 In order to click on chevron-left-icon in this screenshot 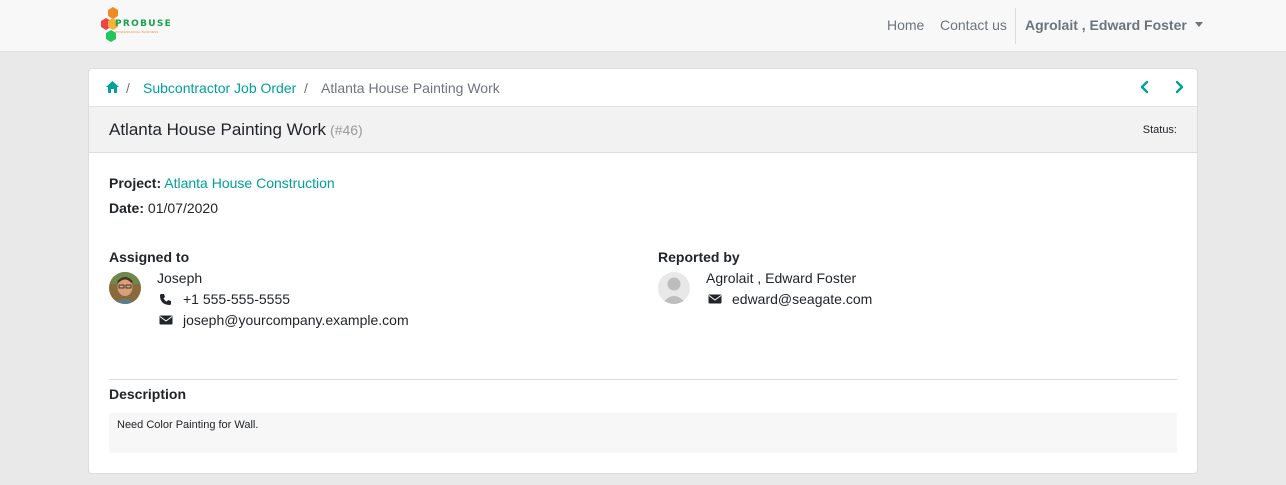, I will do `click(1145, 87)`.